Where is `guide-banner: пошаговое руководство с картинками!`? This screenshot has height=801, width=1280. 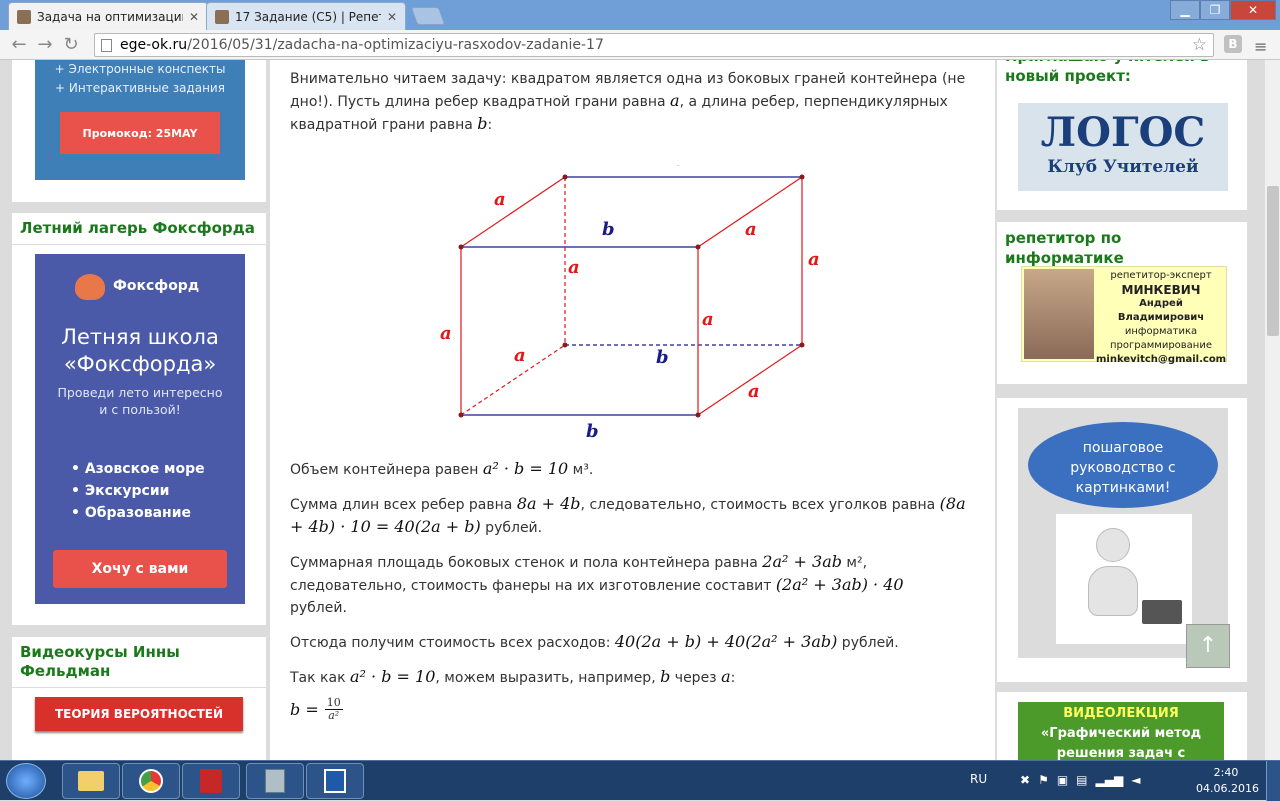
guide-banner: пошаговое руководство с картинками! is located at coordinates (1123, 533).